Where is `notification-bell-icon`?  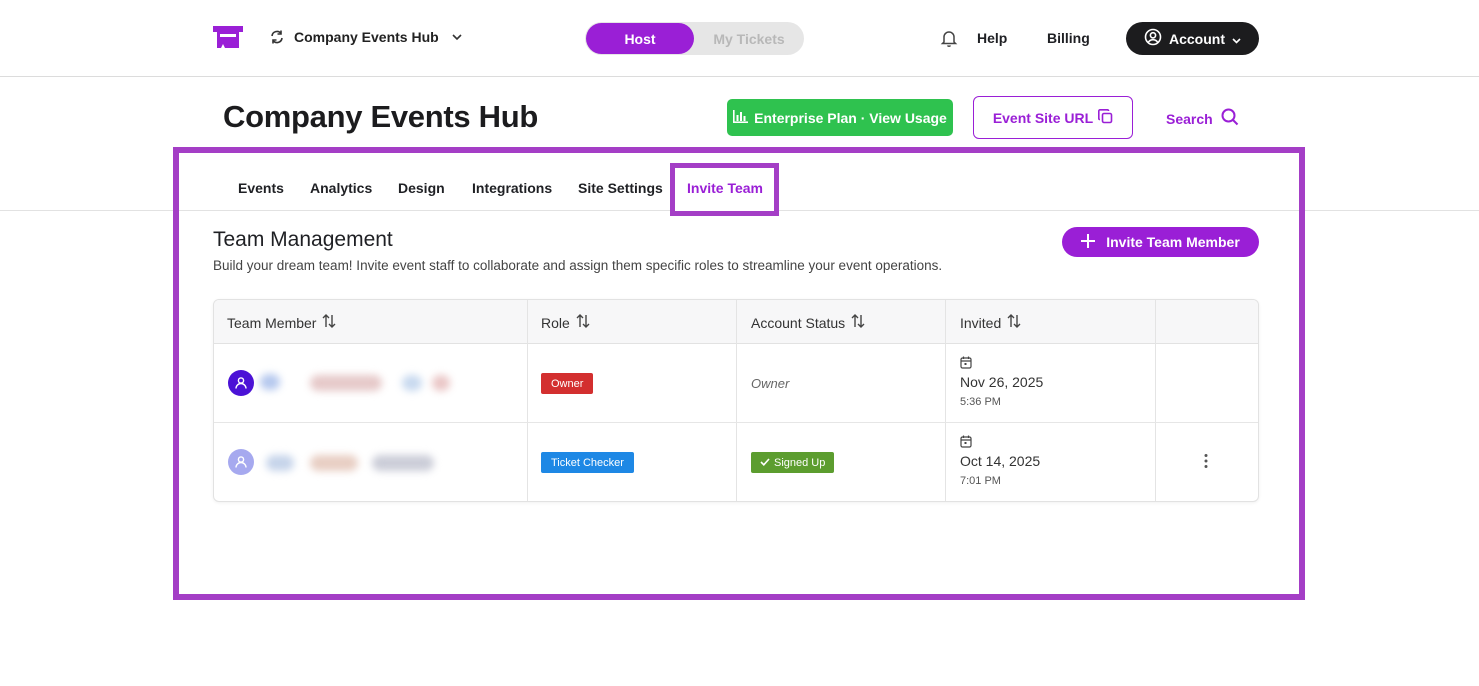 notification-bell-icon is located at coordinates (949, 40).